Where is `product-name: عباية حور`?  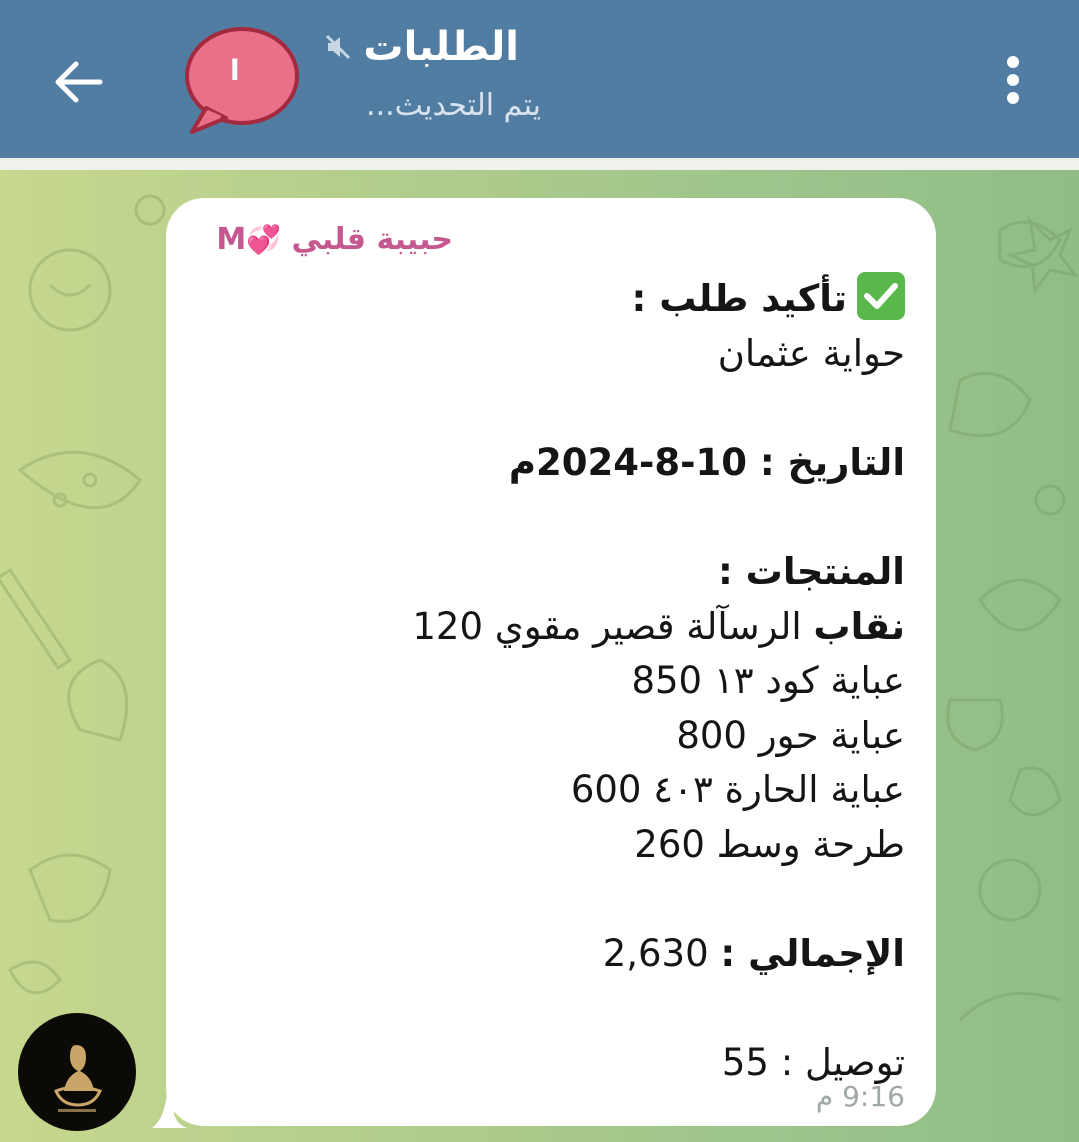 product-name: عباية حور is located at coordinates (831, 735).